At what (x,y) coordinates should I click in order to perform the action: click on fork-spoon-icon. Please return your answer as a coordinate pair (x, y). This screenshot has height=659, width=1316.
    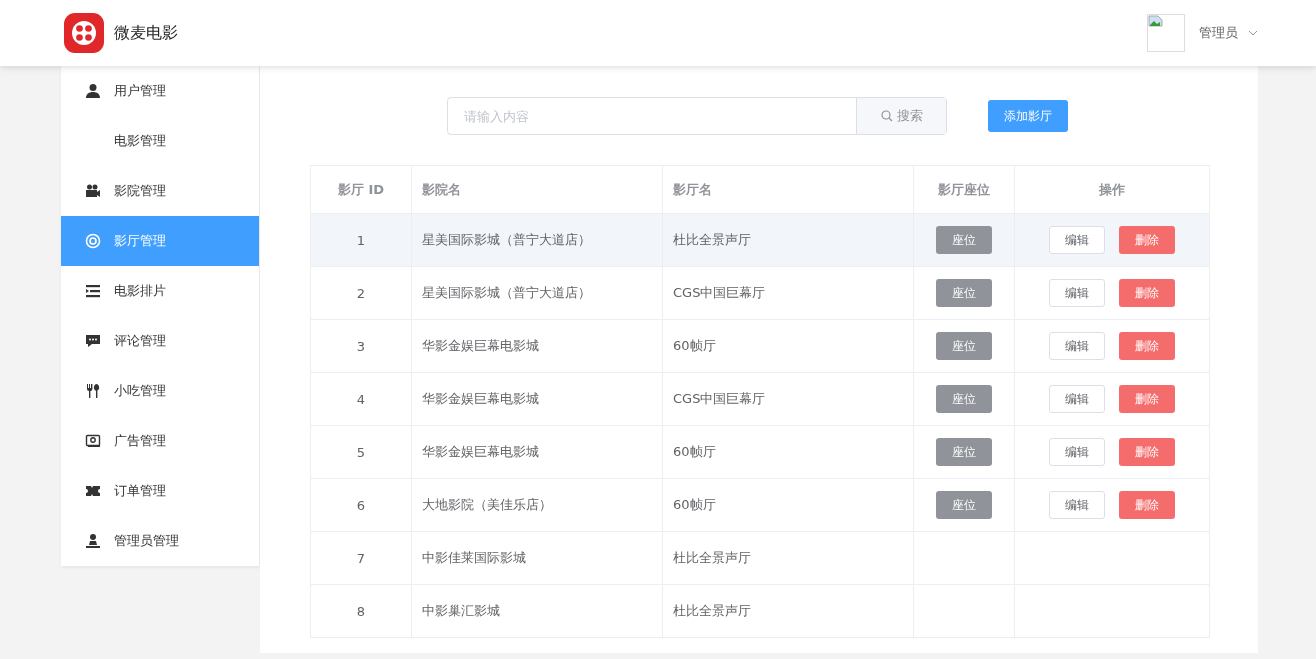
    Looking at the image, I should click on (93, 391).